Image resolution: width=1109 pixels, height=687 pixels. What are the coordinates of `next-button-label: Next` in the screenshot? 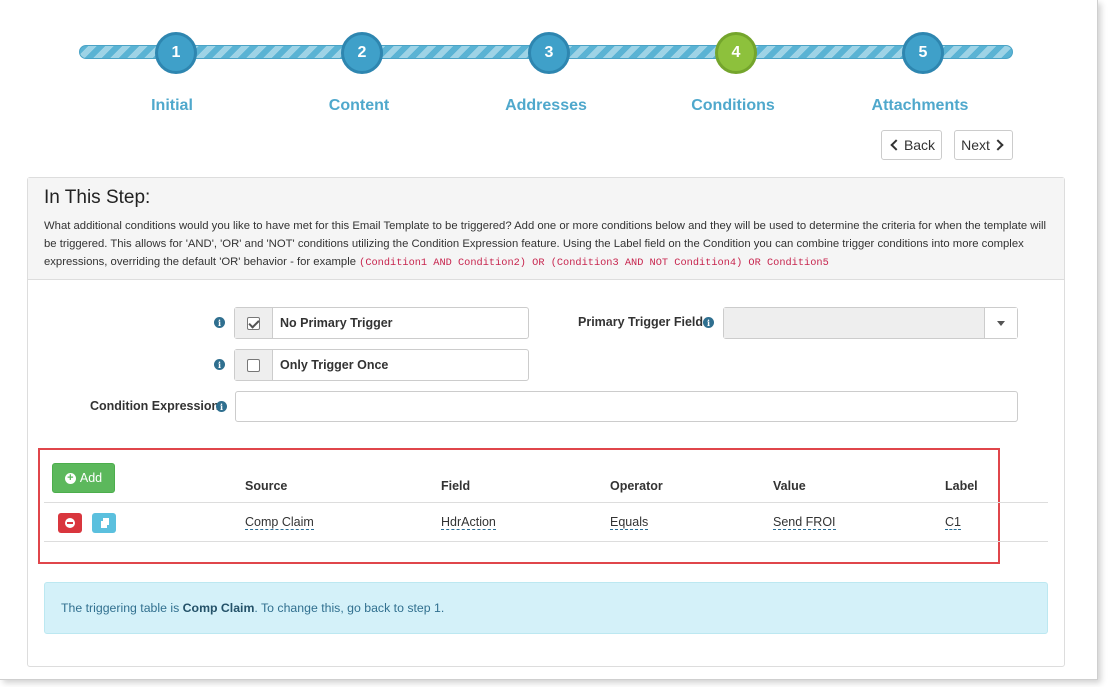 It's located at (975, 145).